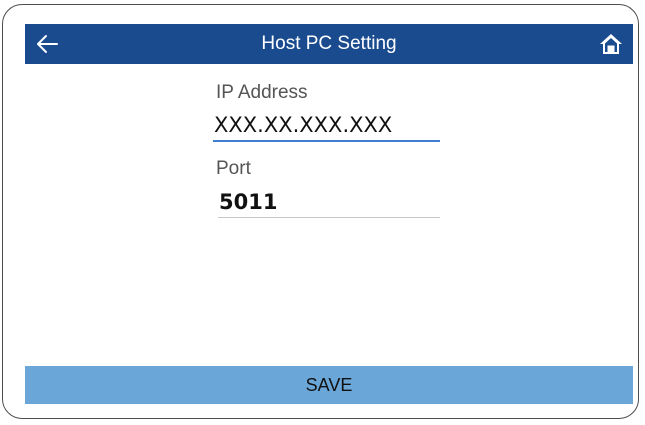  I want to click on back-button, so click(47, 44).